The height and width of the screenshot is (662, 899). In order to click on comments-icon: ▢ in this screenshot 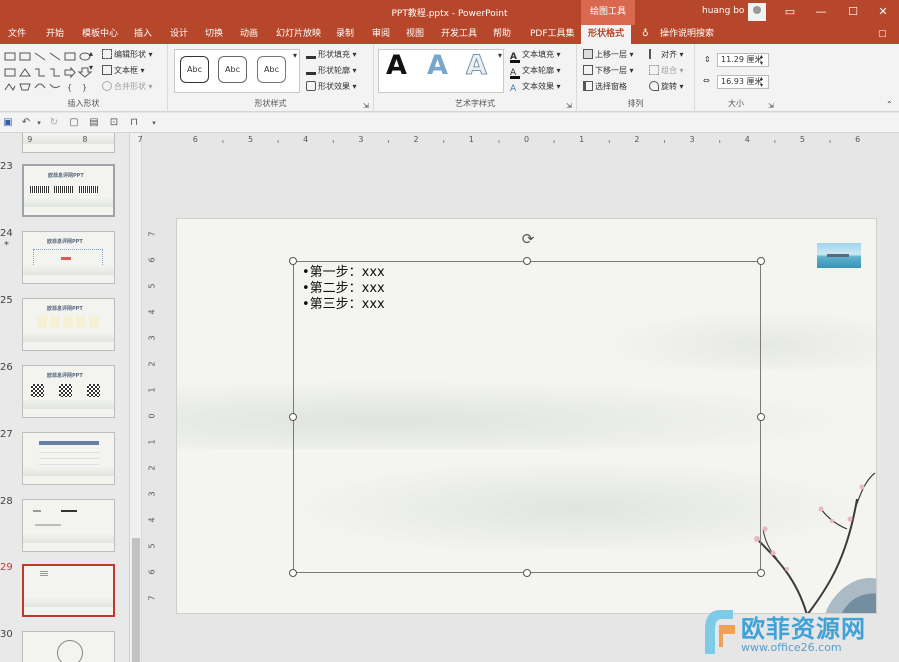, I will do `click(882, 34)`.